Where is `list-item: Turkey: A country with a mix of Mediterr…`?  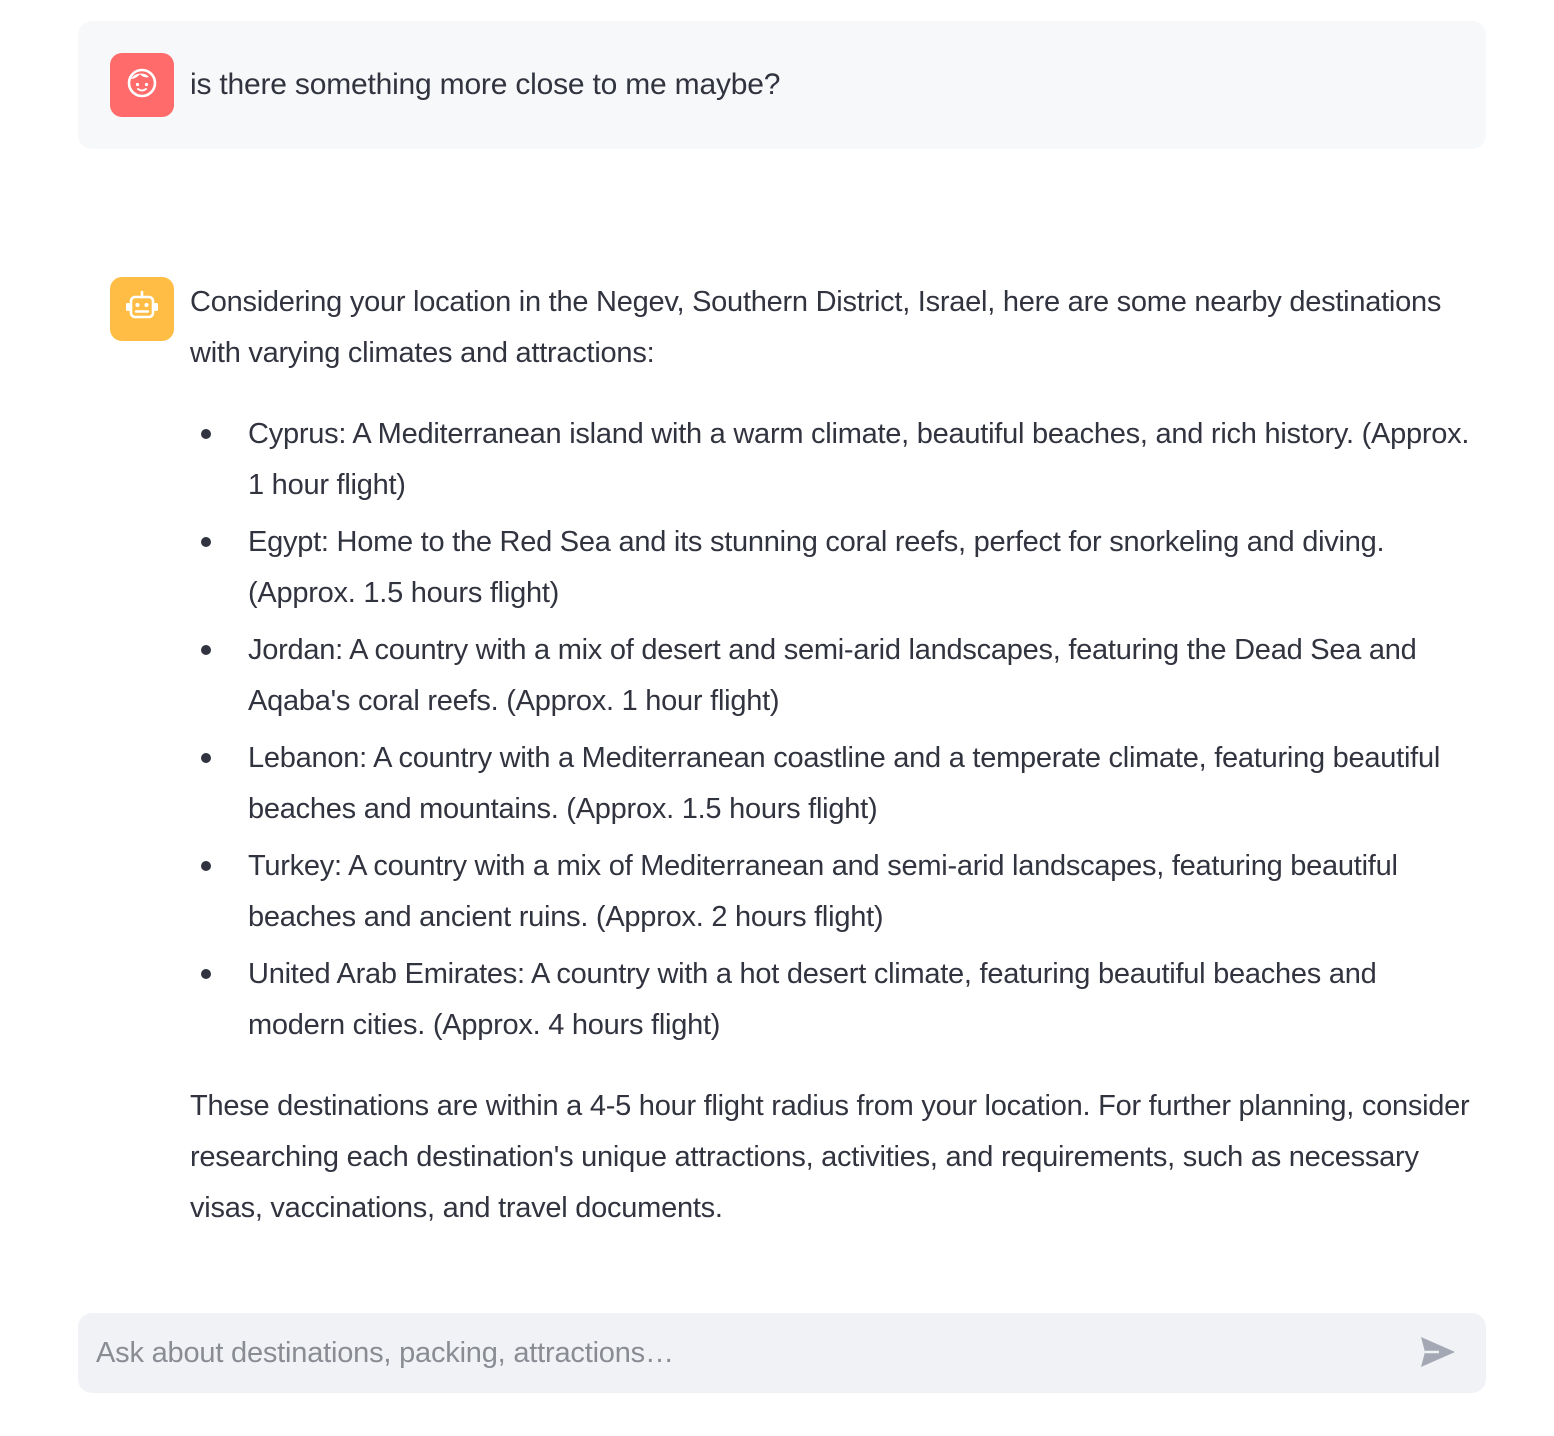 list-item: Turkey: A country with a mix of Mediterr… is located at coordinates (840, 892).